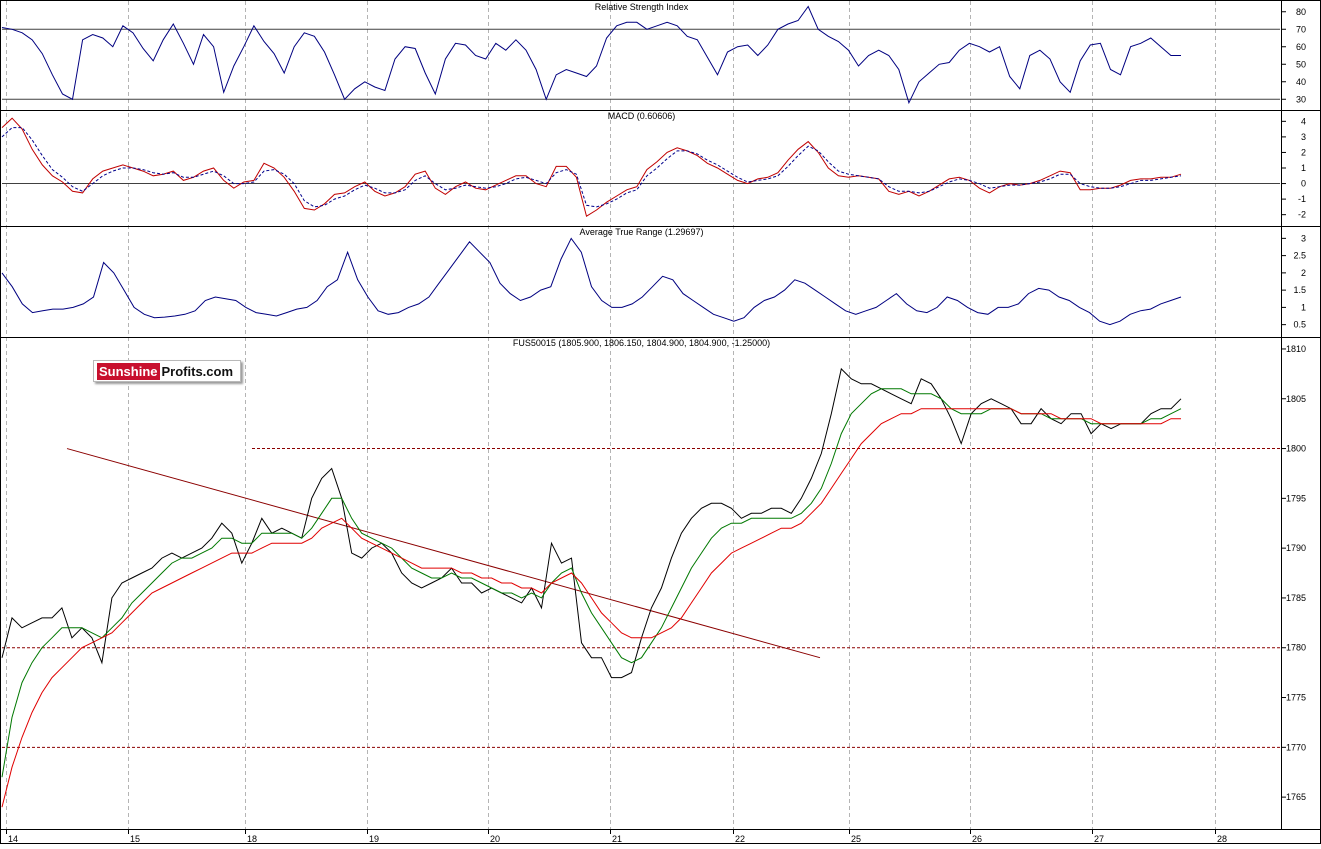 The image size is (1321, 849). Describe the element at coordinates (374, 839) in the screenshot. I see `x-tick-label-19: 19` at that location.